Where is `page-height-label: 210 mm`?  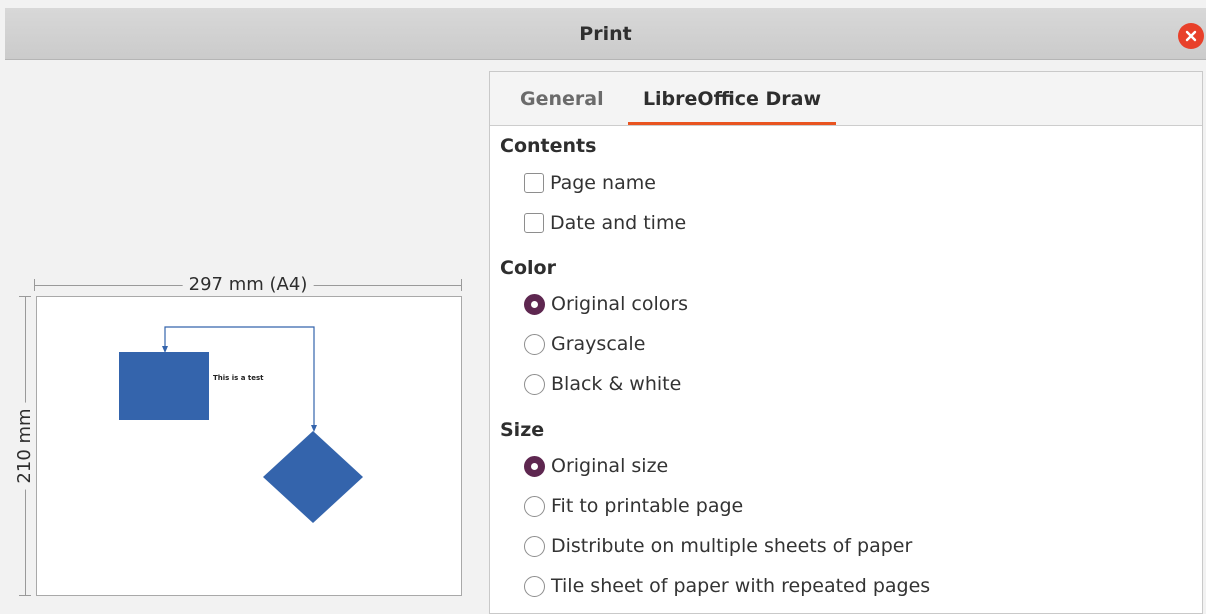
page-height-label: 210 mm is located at coordinates (25, 446).